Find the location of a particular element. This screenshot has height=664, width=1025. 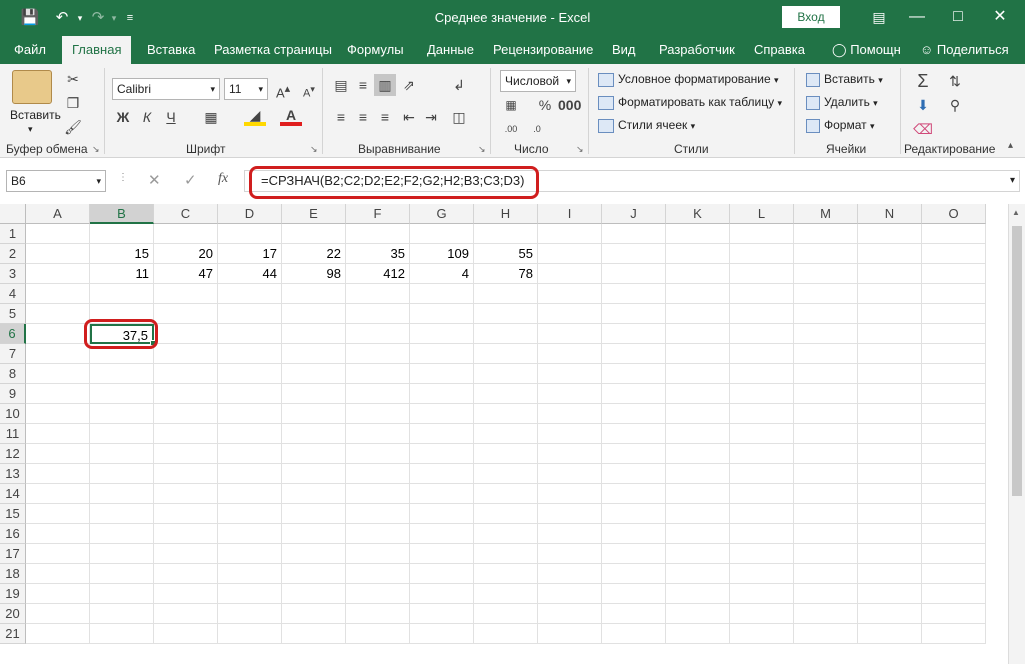

cell-k6 is located at coordinates (698, 334).